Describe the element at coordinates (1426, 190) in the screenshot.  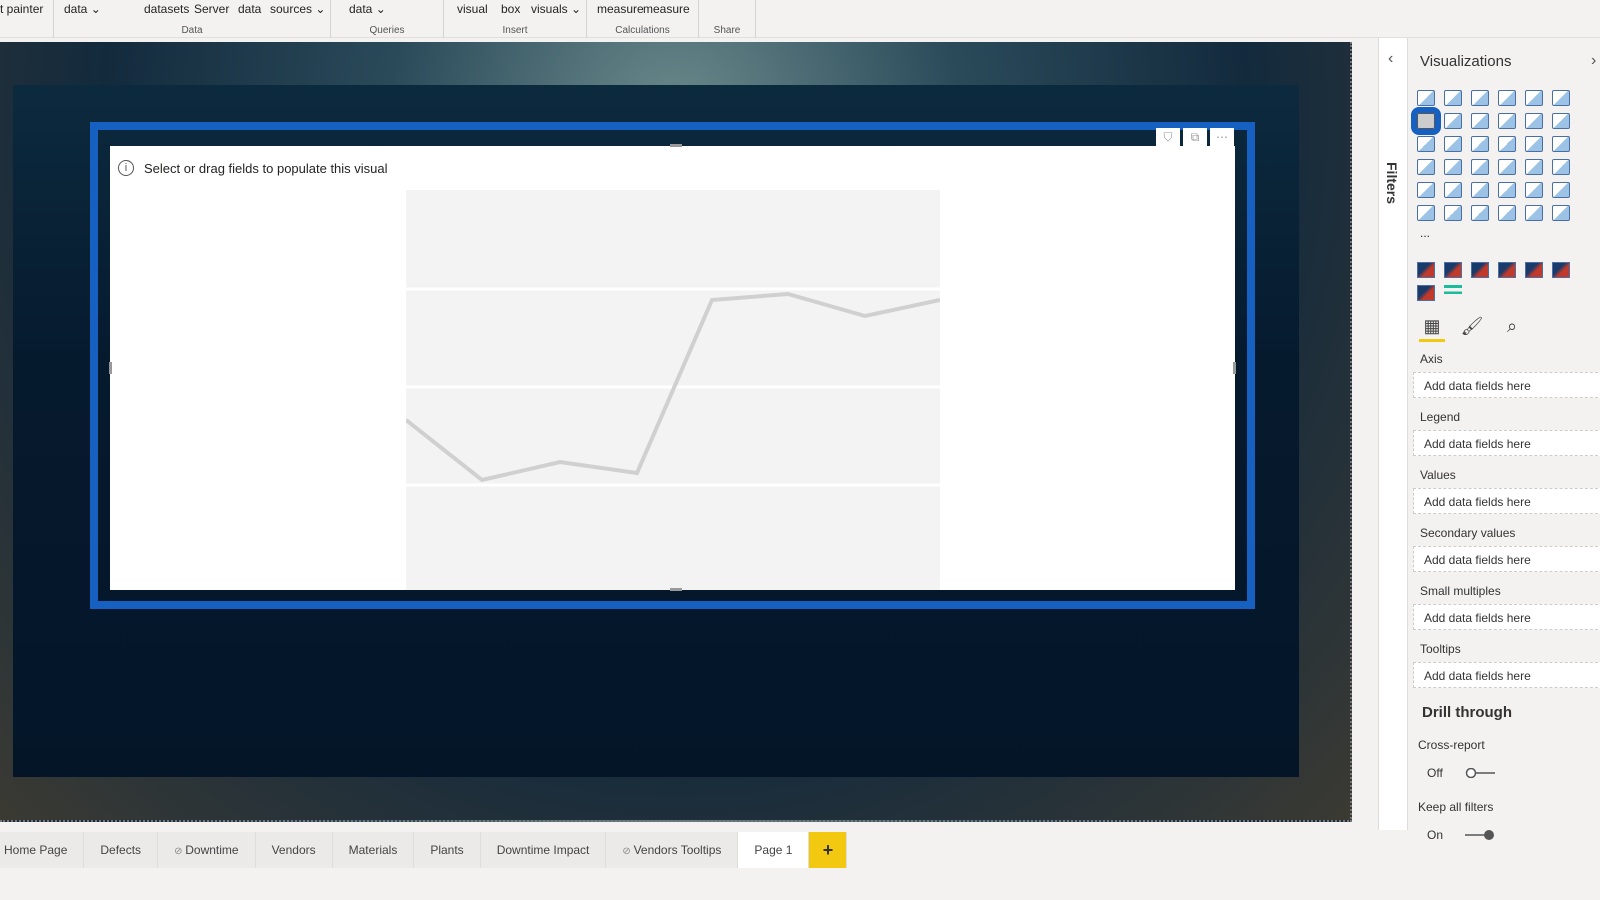
I see `multi-row-card-icon` at that location.